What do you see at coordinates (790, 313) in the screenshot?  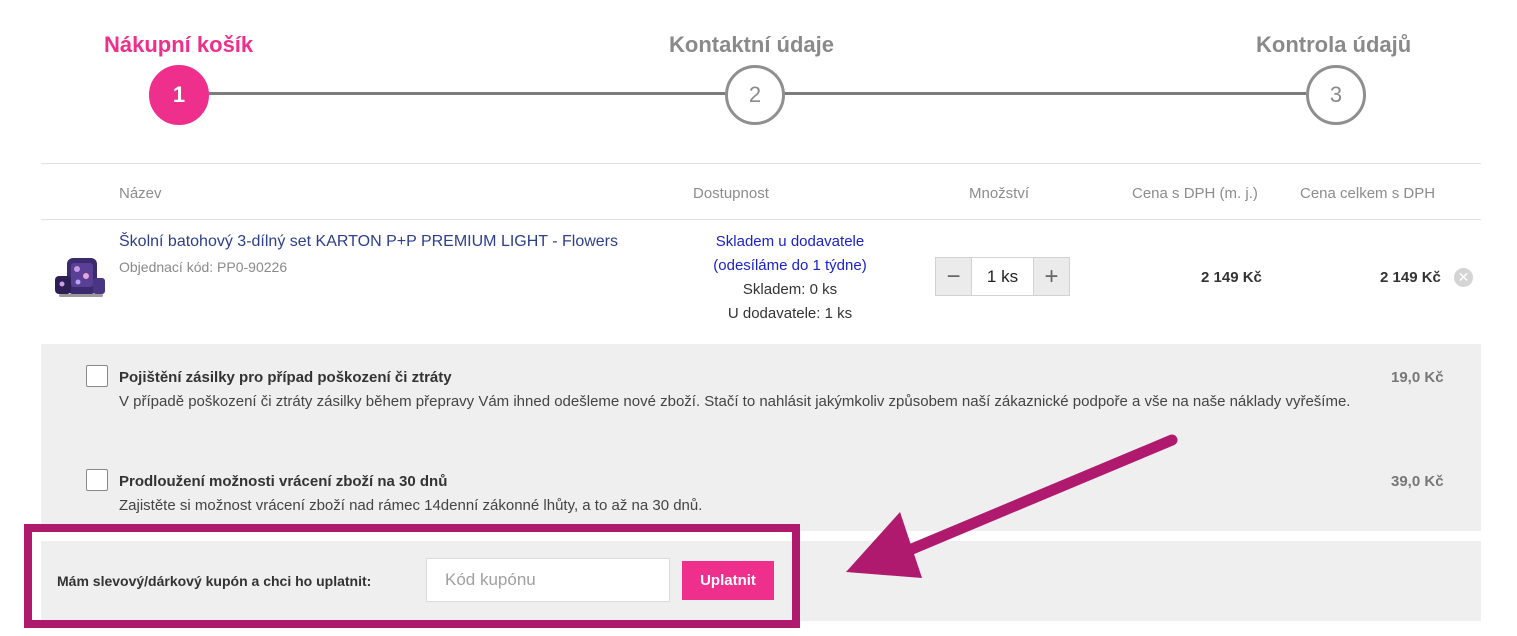 I see `supplier-count: U dodavatele: 1 ks` at bounding box center [790, 313].